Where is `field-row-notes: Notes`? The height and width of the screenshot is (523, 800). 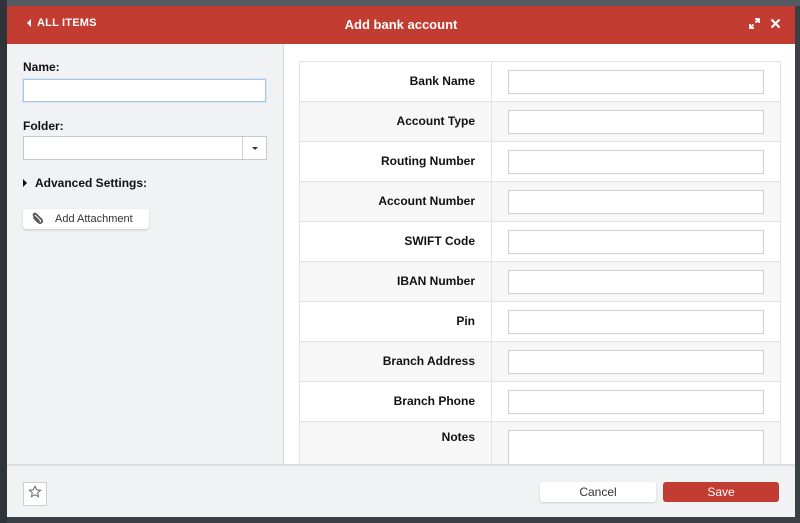 field-row-notes: Notes is located at coordinates (540, 443).